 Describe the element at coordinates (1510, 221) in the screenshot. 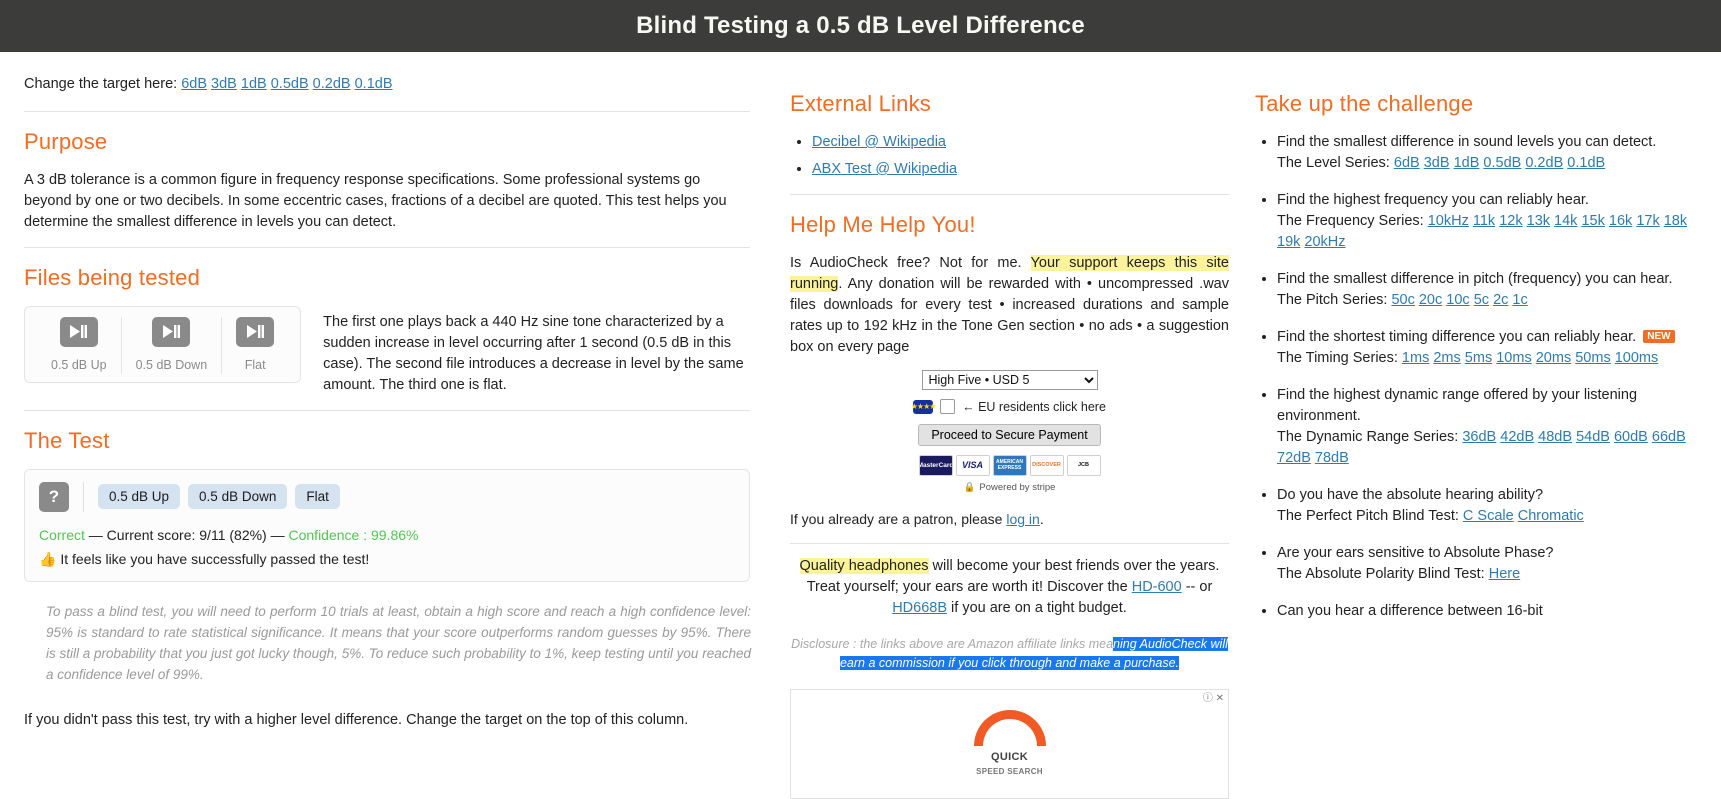

I see `series-link-12k: 12k` at that location.